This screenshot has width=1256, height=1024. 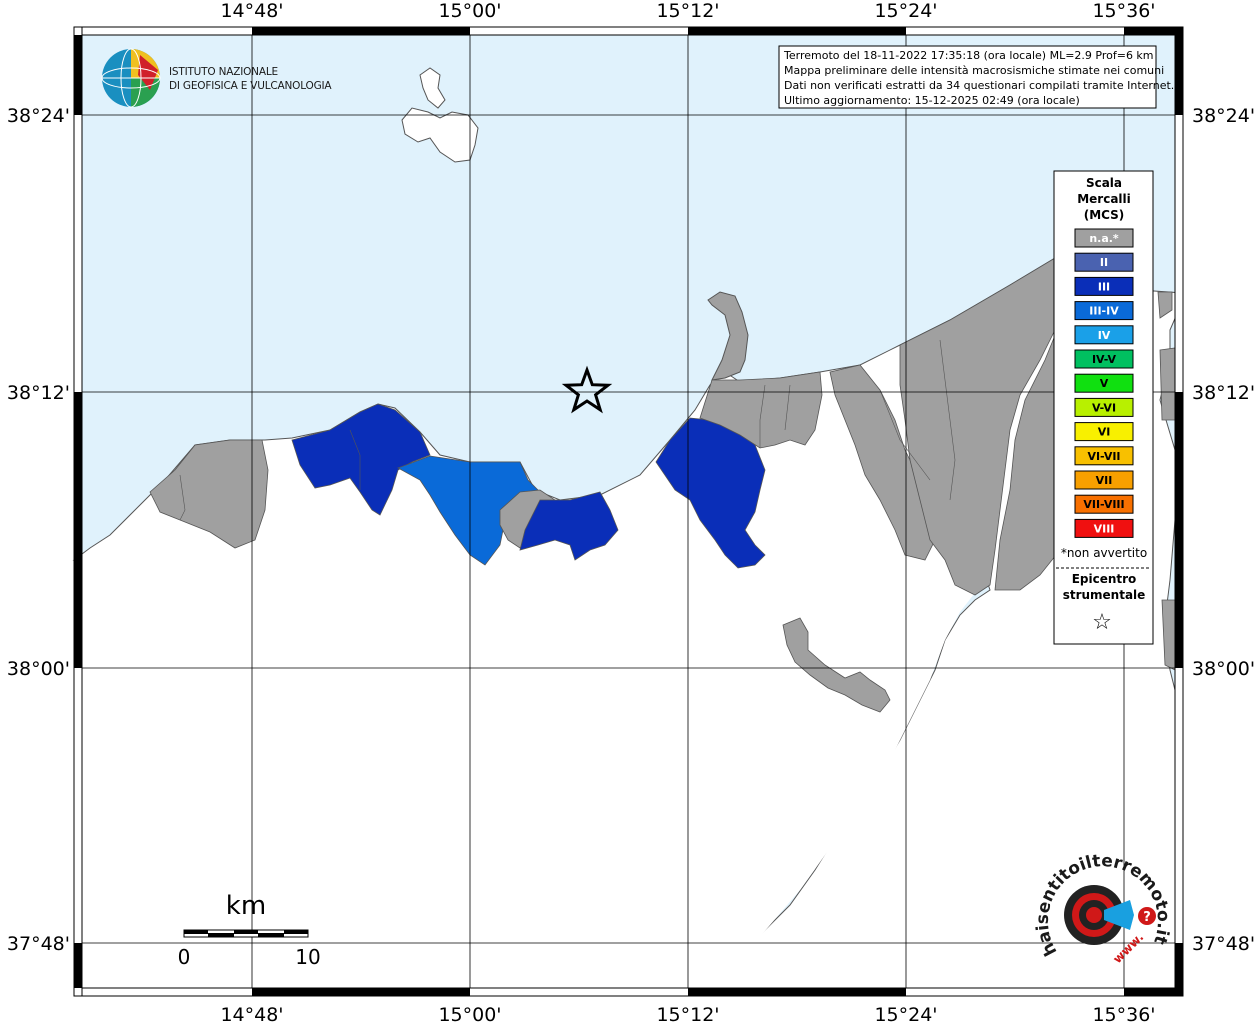 What do you see at coordinates (1104, 432) in the screenshot?
I see `legend-swatch-label: VI` at bounding box center [1104, 432].